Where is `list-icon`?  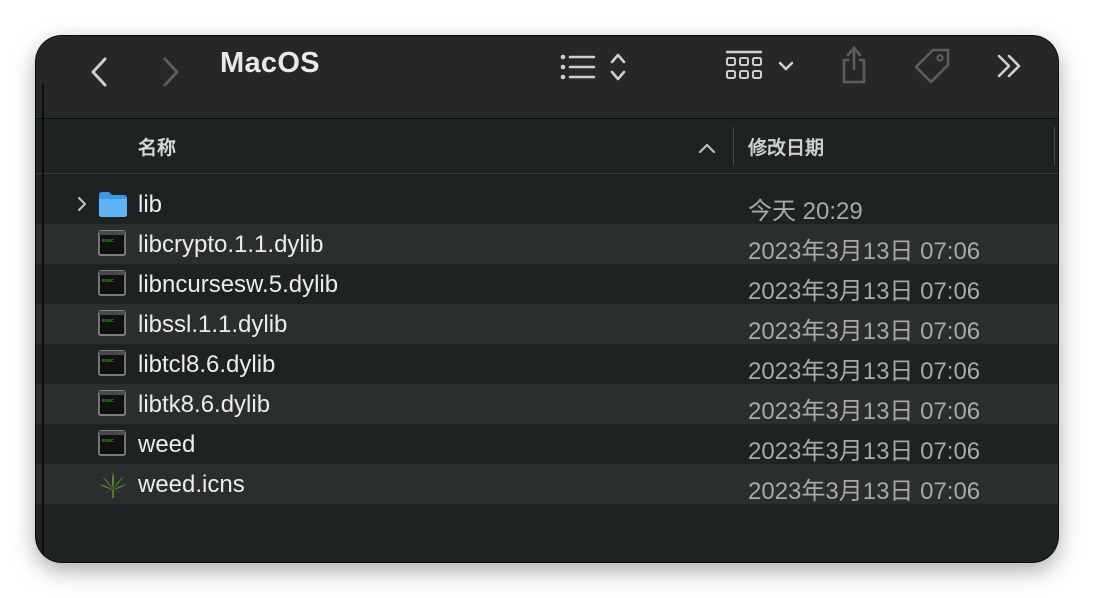 list-icon is located at coordinates (578, 67).